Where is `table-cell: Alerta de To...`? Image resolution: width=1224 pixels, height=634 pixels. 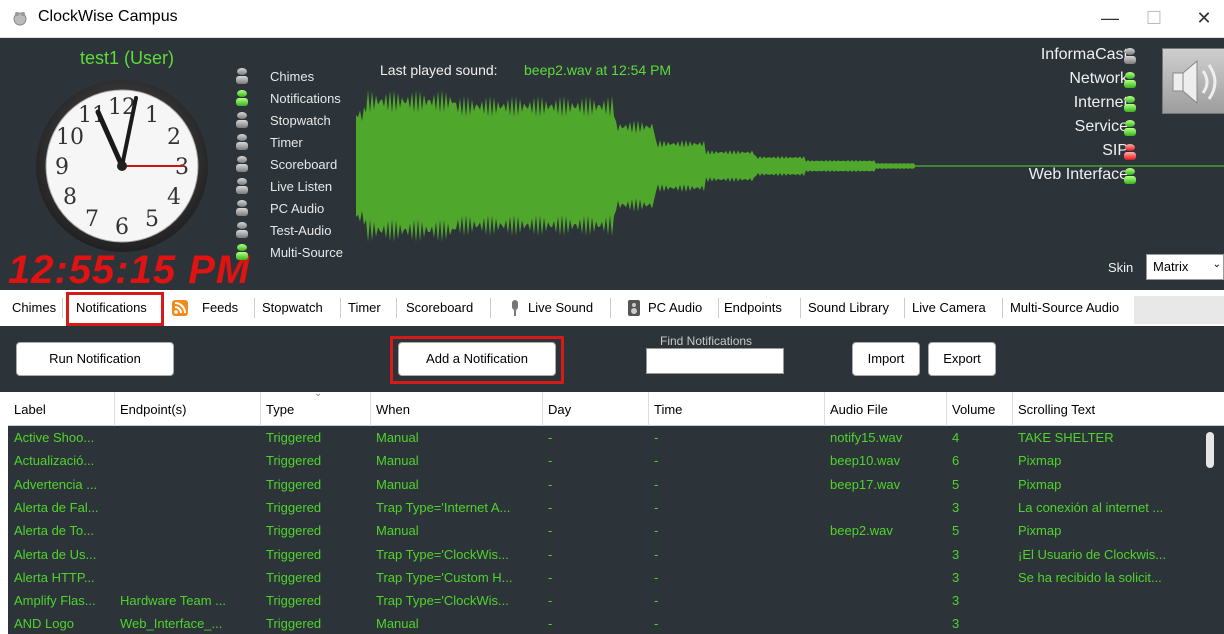
table-cell: Alerta de To... is located at coordinates (54, 531).